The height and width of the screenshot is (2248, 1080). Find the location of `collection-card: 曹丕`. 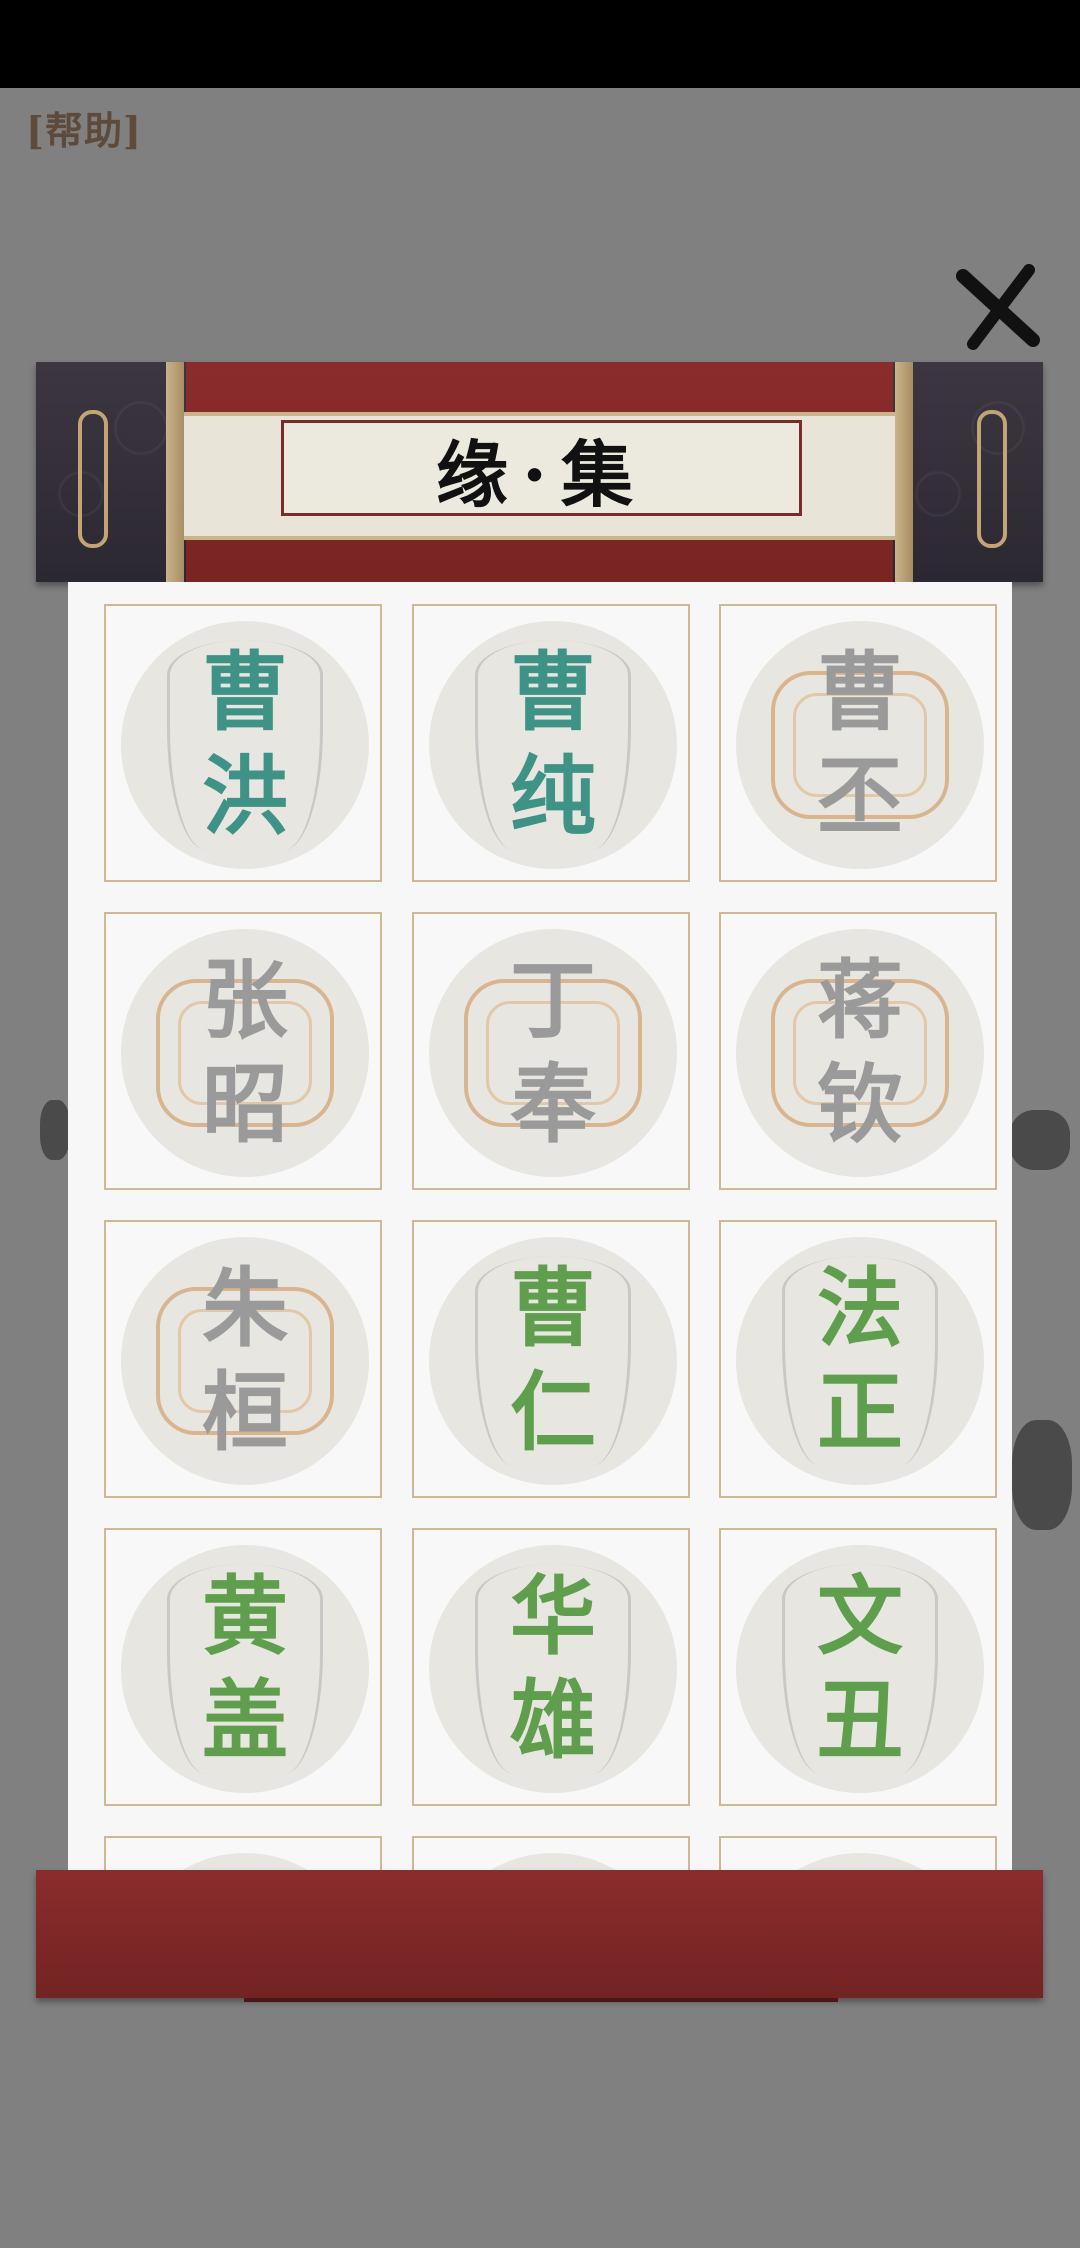

collection-card: 曹丕 is located at coordinates (858, 743).